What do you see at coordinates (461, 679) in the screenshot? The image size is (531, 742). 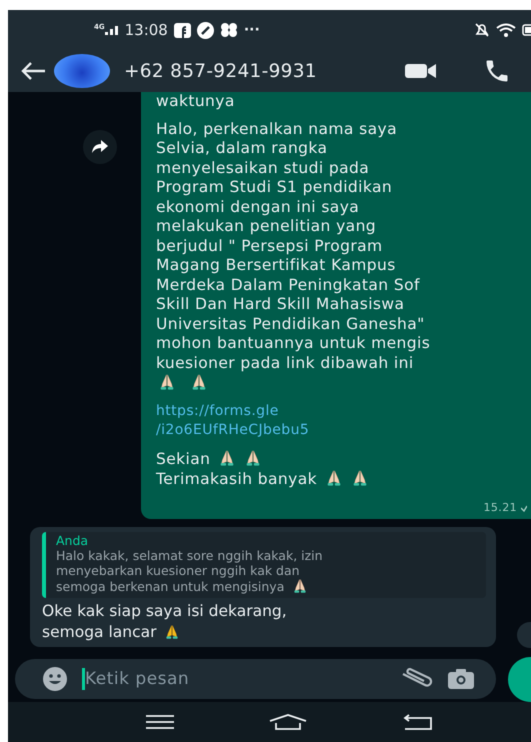 I see `camera-icon` at bounding box center [461, 679].